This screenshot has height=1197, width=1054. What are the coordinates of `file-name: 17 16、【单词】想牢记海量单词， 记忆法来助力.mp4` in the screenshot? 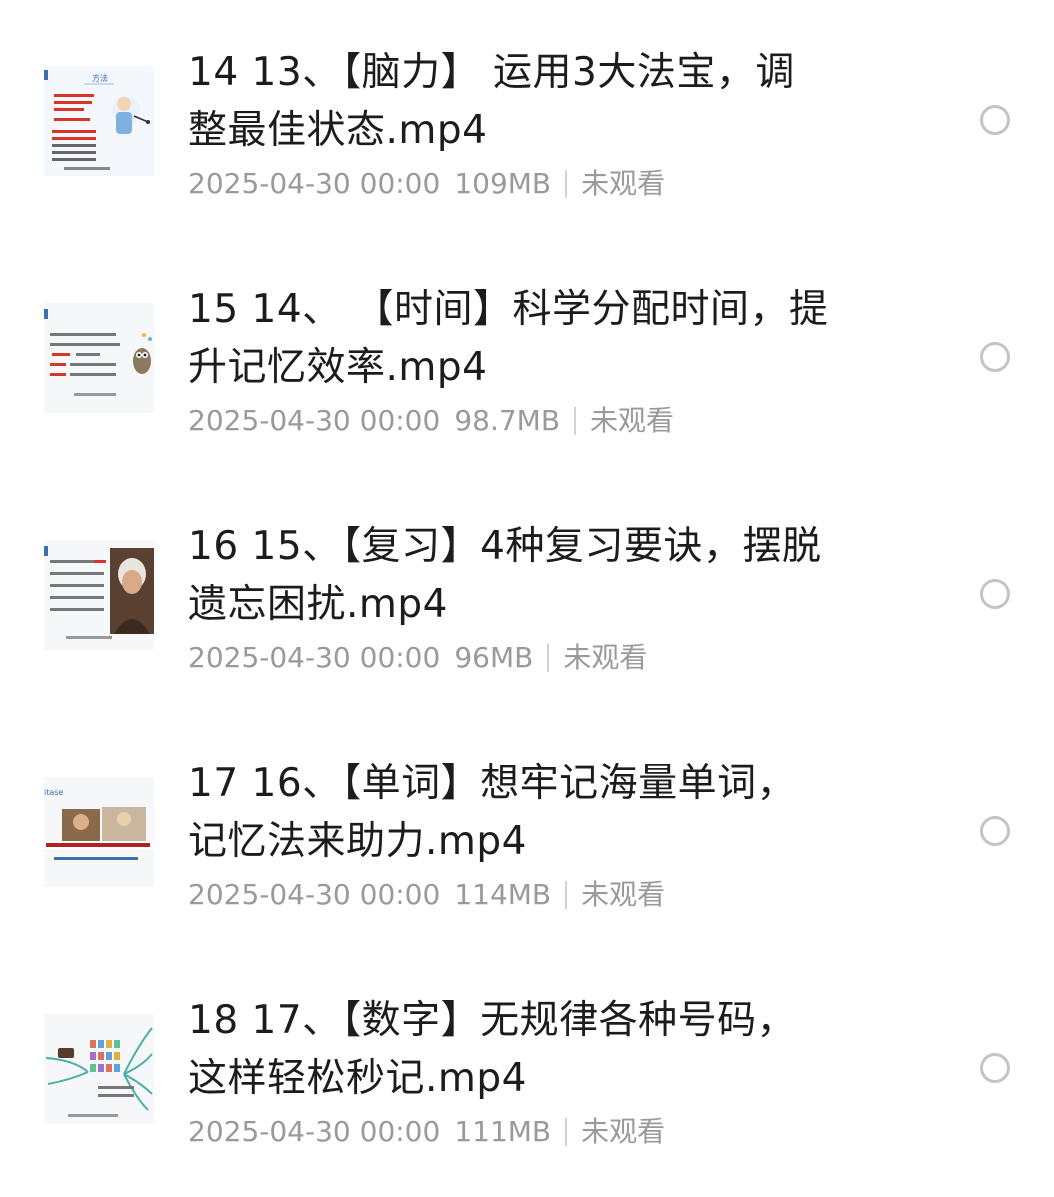 It's located at (548, 813).